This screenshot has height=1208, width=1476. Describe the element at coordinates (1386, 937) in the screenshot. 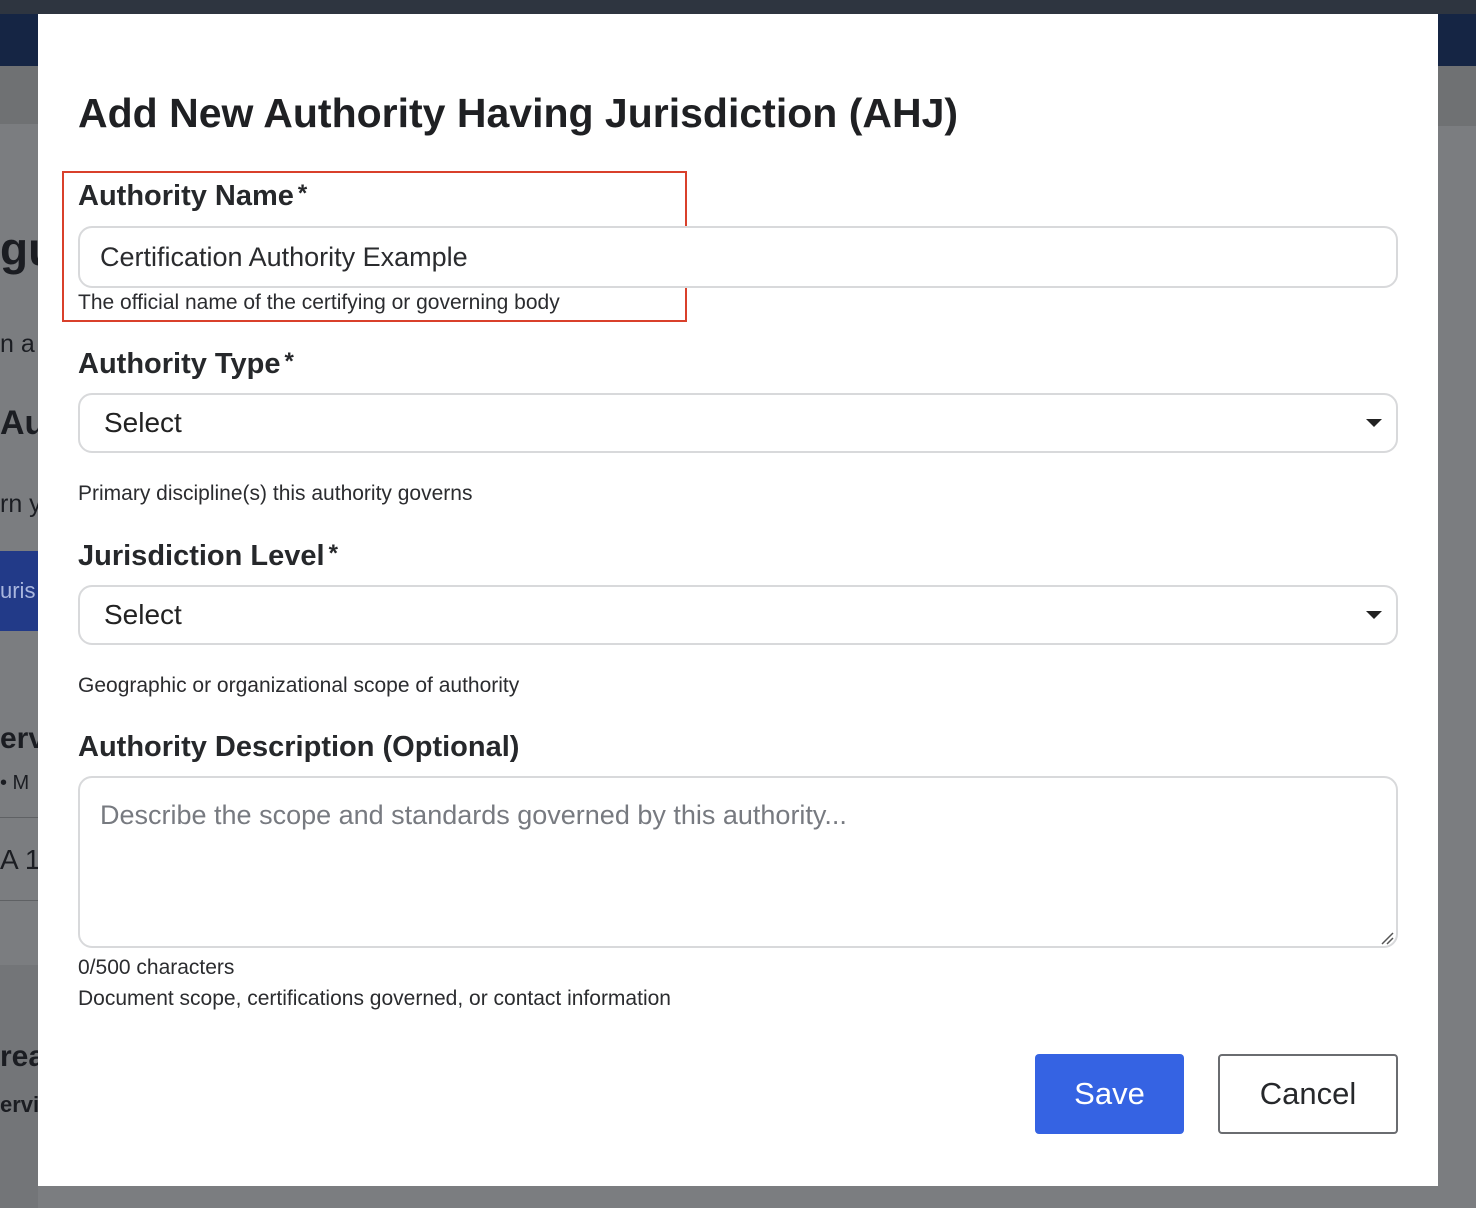

I see `resize-handle-icon` at that location.